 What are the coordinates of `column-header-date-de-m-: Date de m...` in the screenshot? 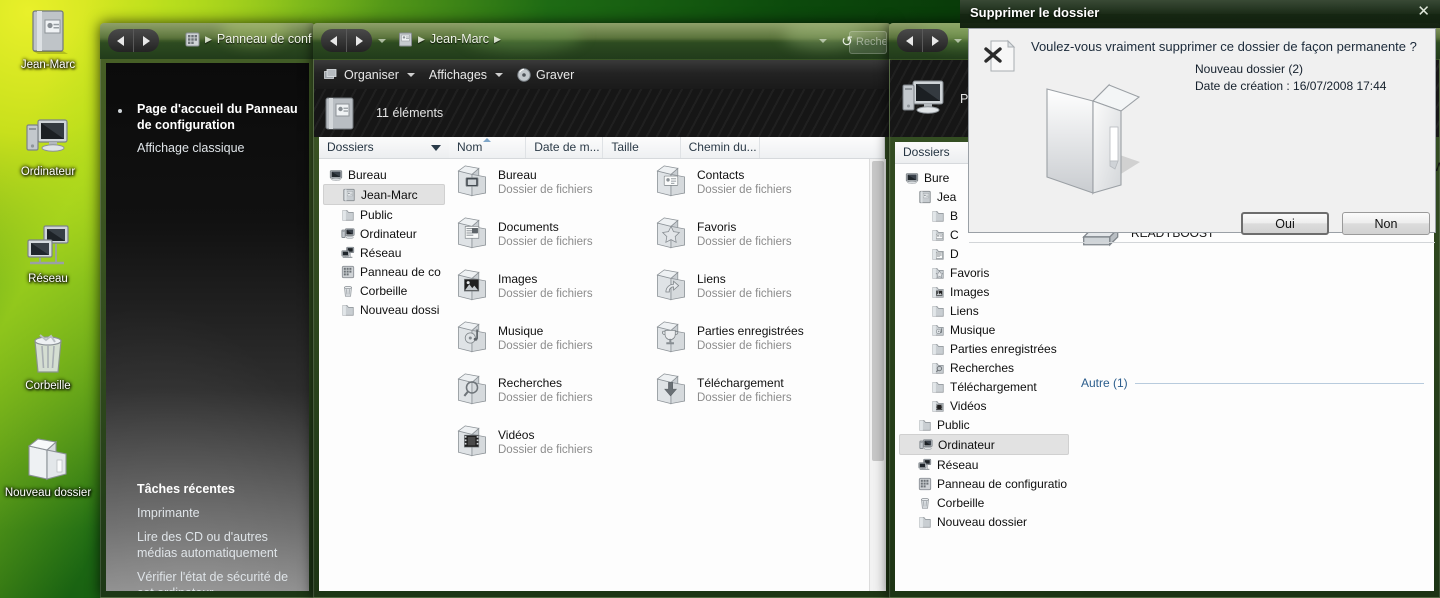 It's located at (565, 147).